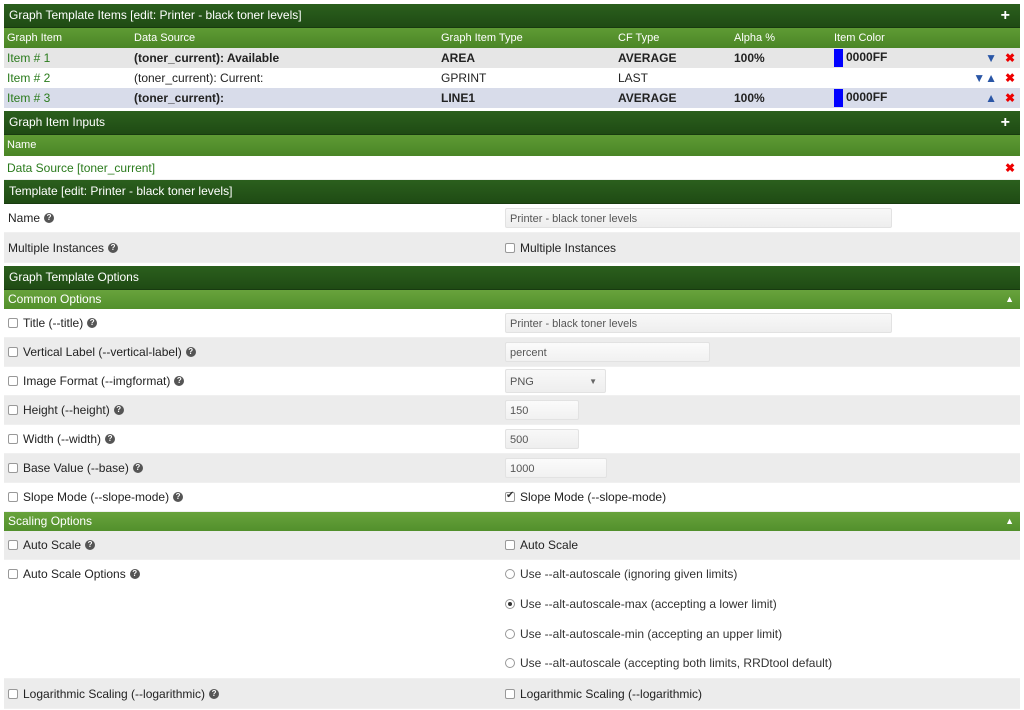  I want to click on option-value-cell: 1000, so click(762, 468).